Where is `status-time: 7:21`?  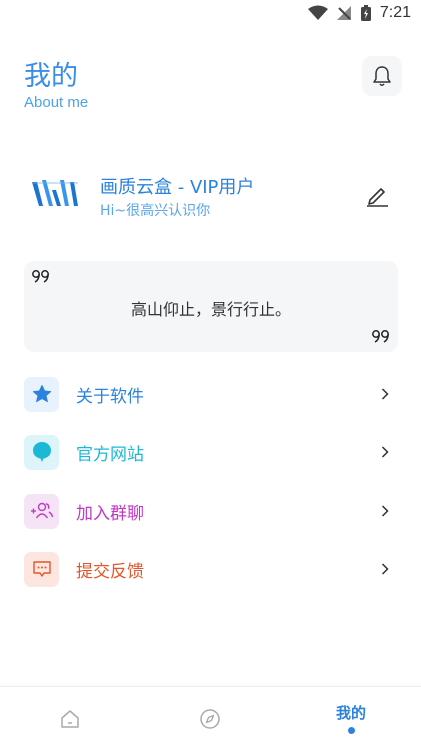
status-time: 7:21 is located at coordinates (395, 12).